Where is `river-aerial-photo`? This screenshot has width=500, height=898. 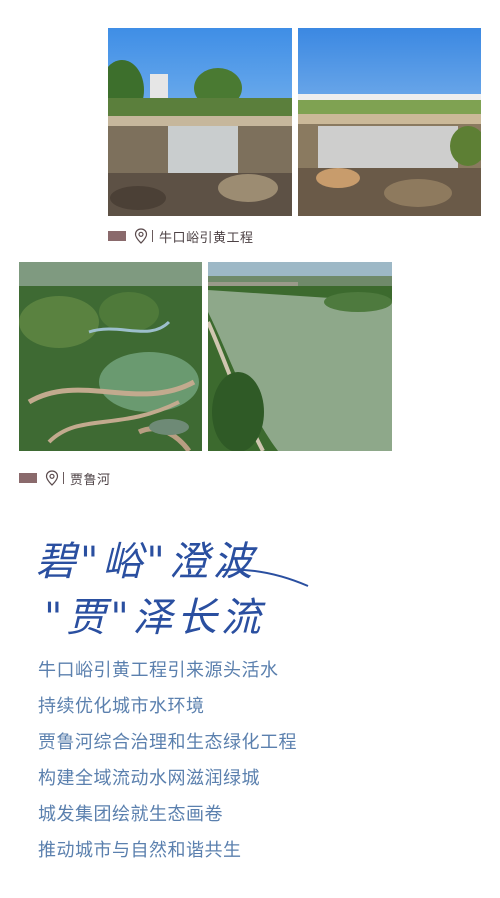
river-aerial-photo is located at coordinates (300, 356).